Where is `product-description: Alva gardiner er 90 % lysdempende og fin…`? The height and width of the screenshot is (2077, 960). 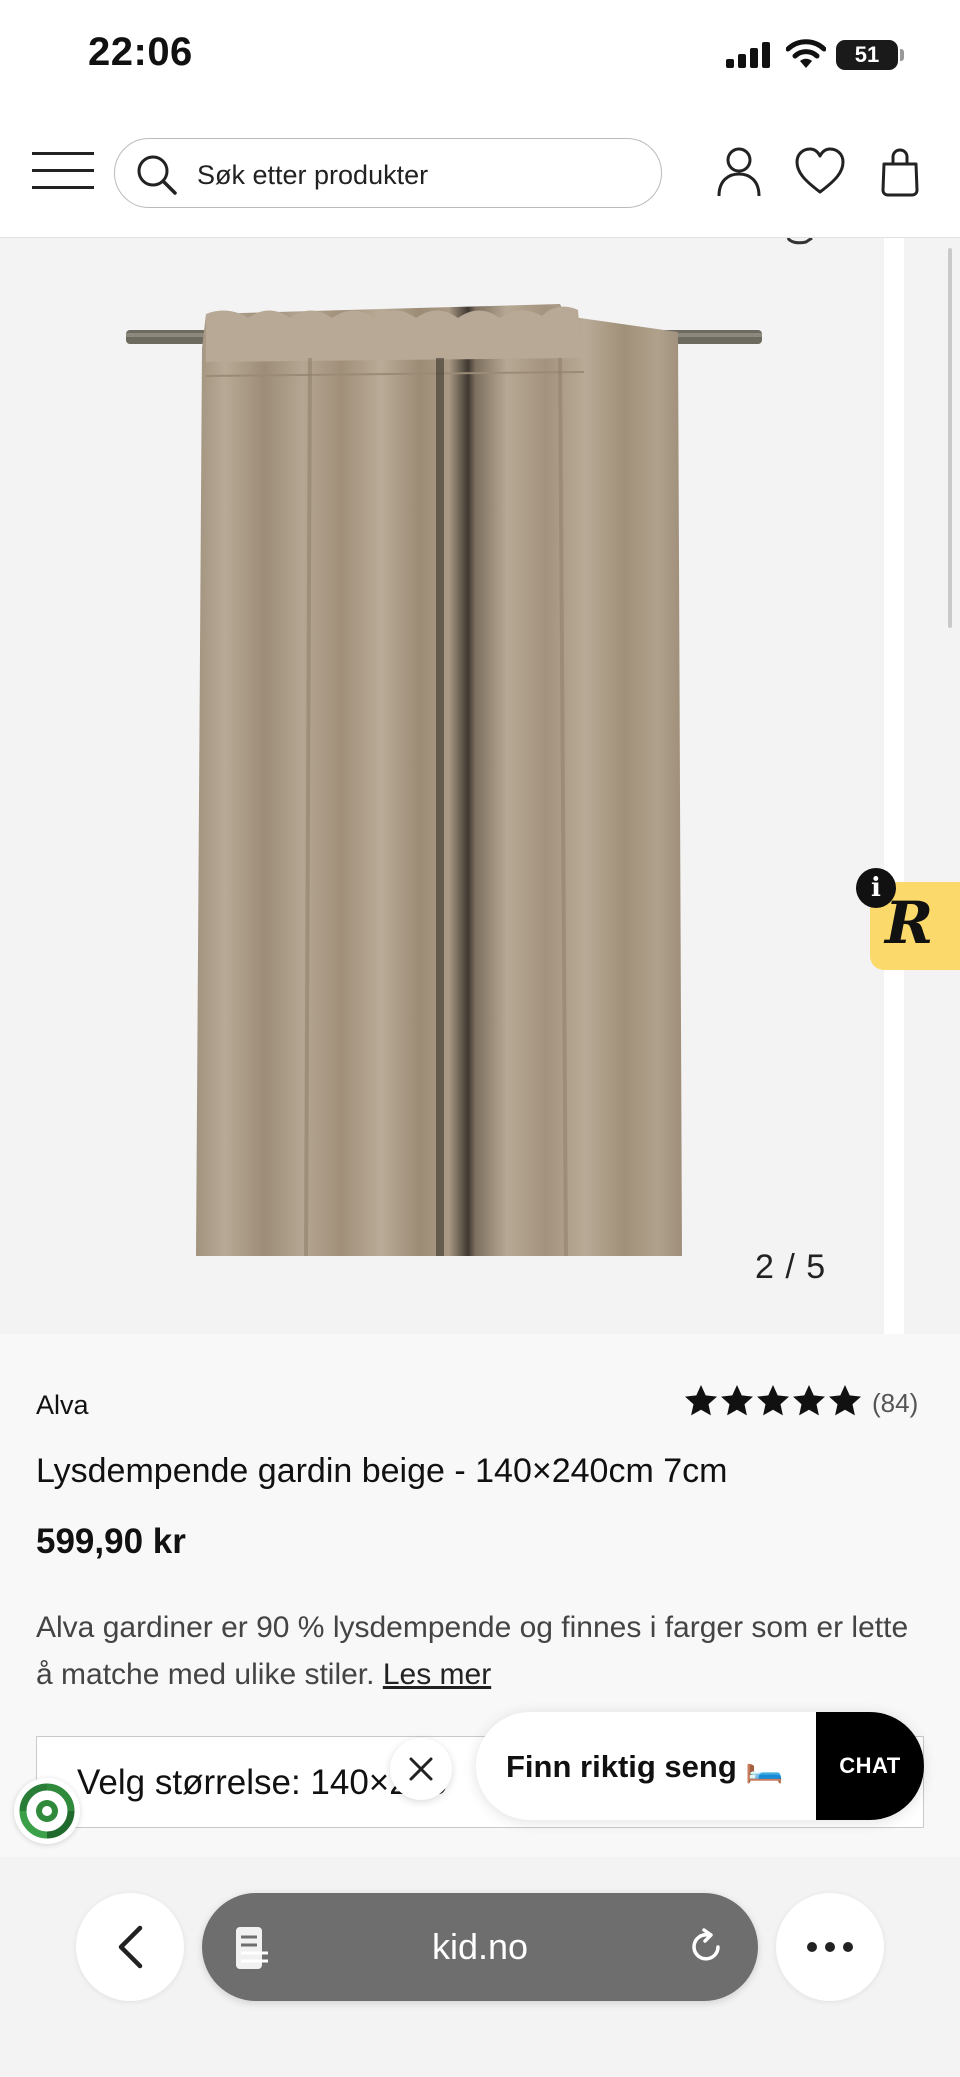 product-description: Alva gardiner er 90 % lysdempende og fin… is located at coordinates (476, 1651).